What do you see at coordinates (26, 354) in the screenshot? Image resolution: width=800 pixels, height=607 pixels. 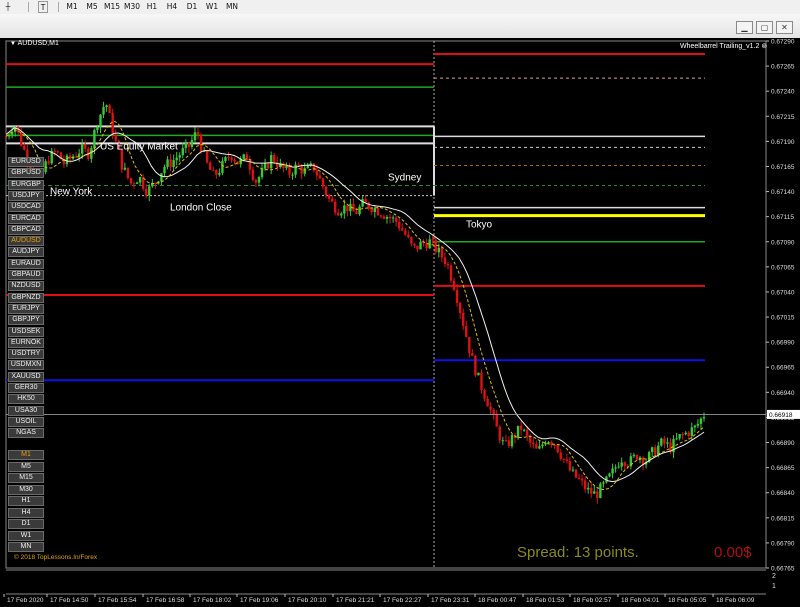 I see `symbol-button-usdtry: USDTRY` at bounding box center [26, 354].